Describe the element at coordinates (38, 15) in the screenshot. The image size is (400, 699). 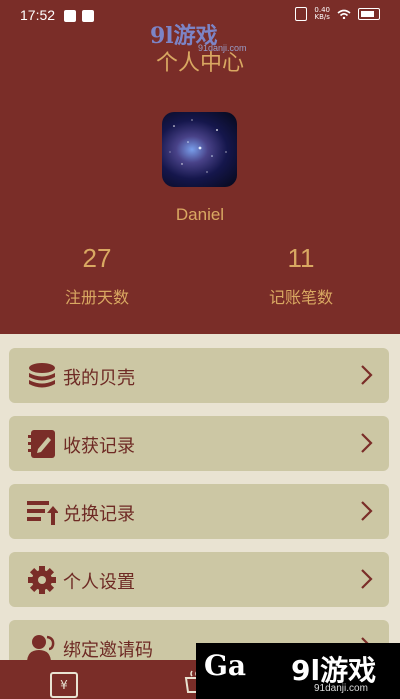
I see `status-time: 17:52` at that location.